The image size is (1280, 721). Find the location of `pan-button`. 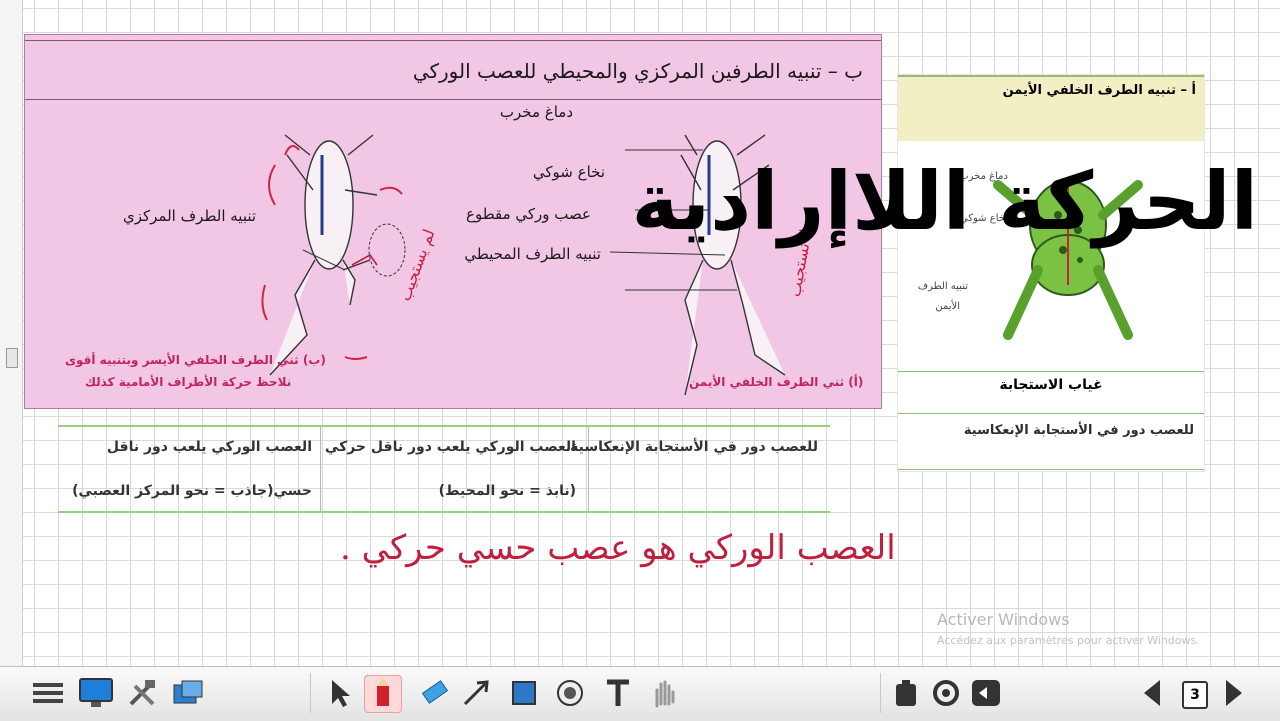

pan-button is located at coordinates (664, 693).